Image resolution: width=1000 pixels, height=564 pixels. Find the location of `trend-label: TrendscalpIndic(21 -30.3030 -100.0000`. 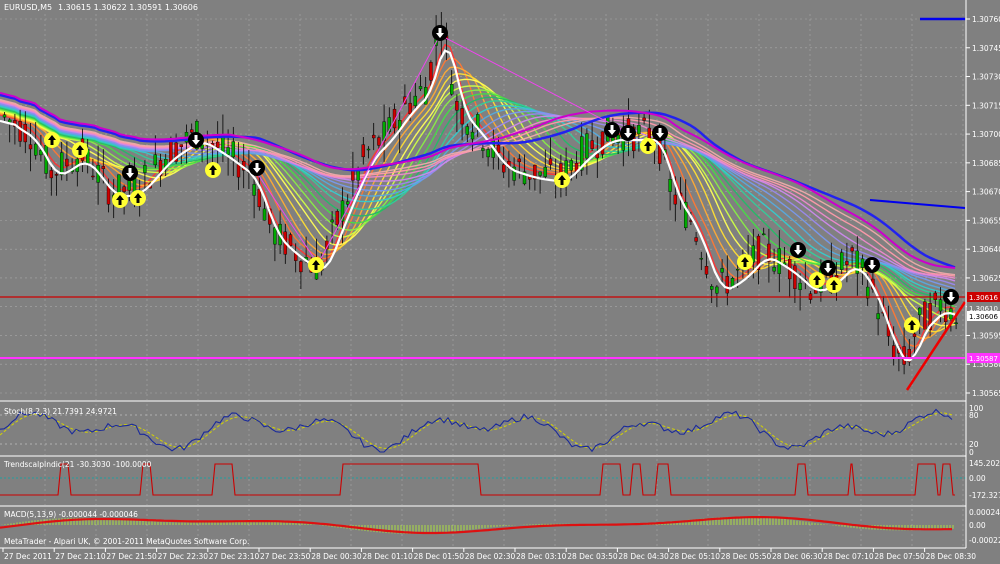

trend-label: TrendscalpIndic(21 -30.3030 -100.0000 is located at coordinates (77, 464).